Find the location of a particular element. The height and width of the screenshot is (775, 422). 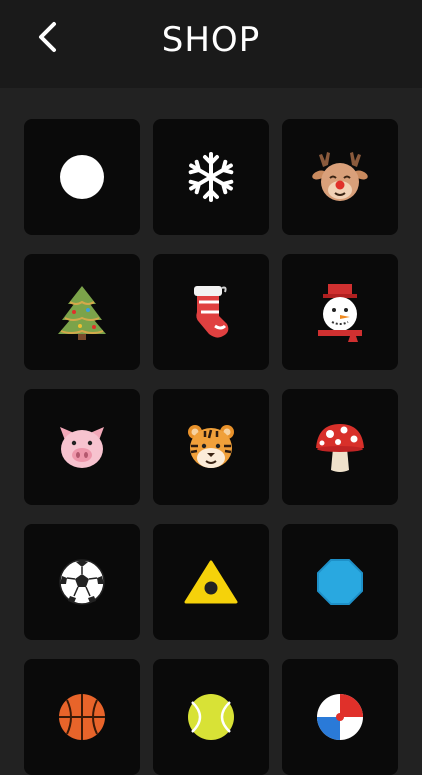

shop-item-octagon is located at coordinates (340, 582).